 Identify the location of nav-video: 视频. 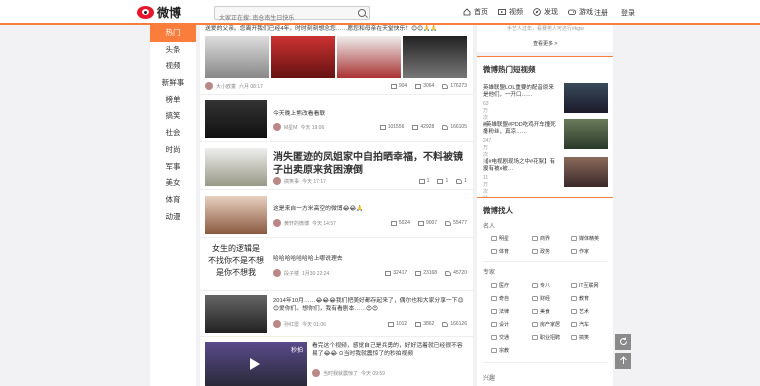
(510, 12).